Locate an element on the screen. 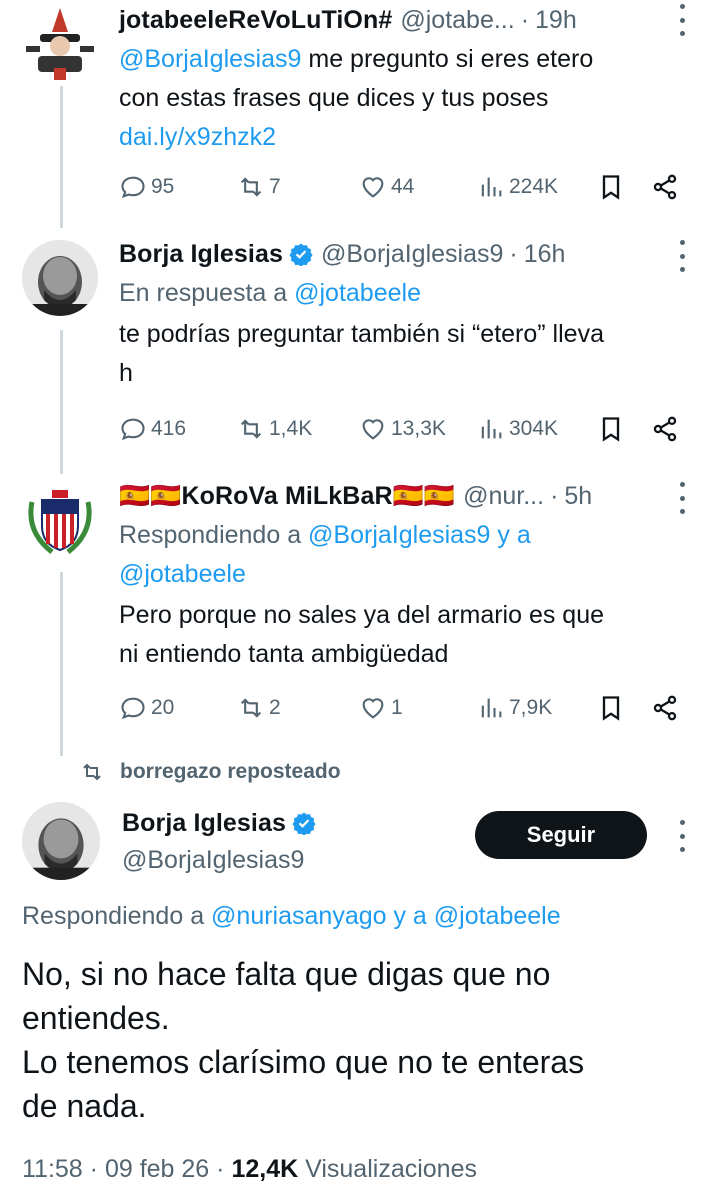 The image size is (715, 1200). action-bar: 416 1,4K 13,3K 304K is located at coordinates (404, 429).